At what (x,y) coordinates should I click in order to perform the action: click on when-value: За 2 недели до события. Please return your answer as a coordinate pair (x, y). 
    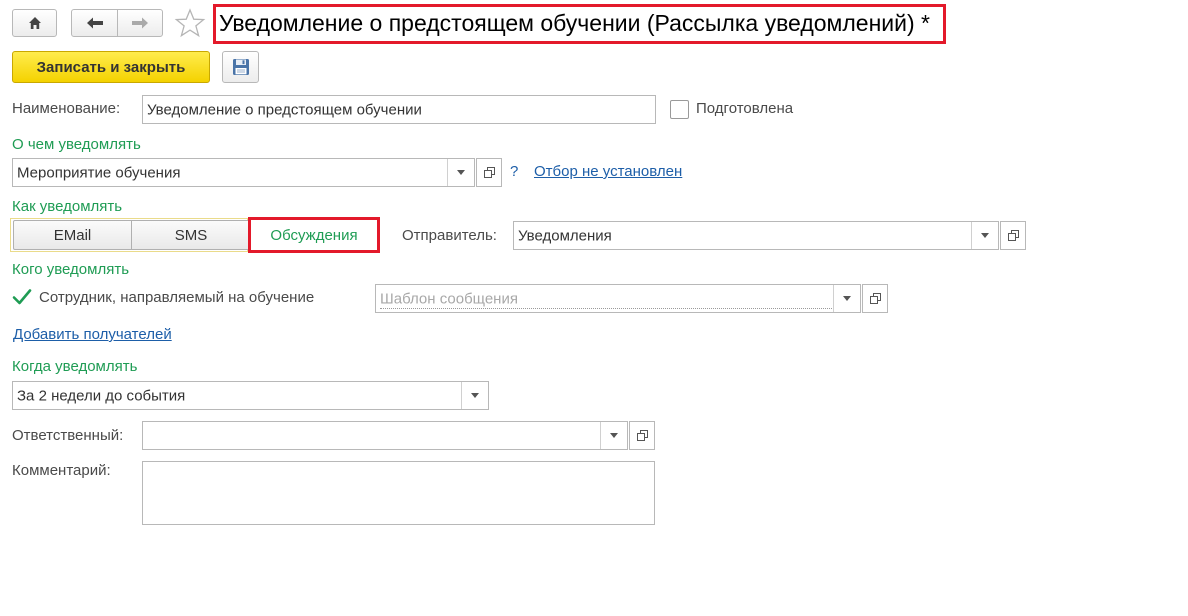
    Looking at the image, I should click on (101, 395).